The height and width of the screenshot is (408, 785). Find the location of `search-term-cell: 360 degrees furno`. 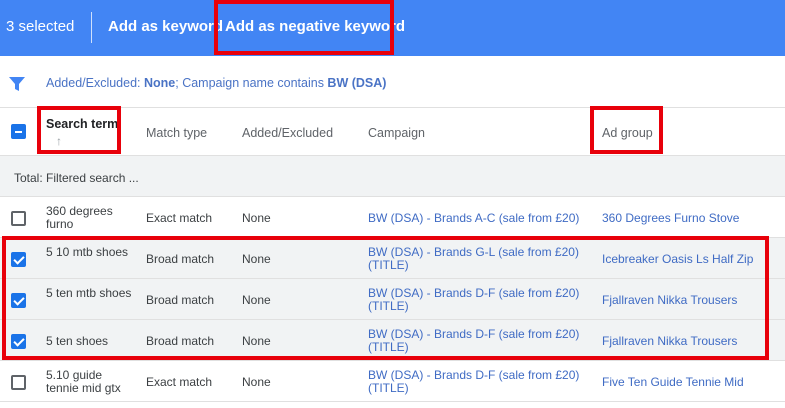

search-term-cell: 360 degrees furno is located at coordinates (79, 217).